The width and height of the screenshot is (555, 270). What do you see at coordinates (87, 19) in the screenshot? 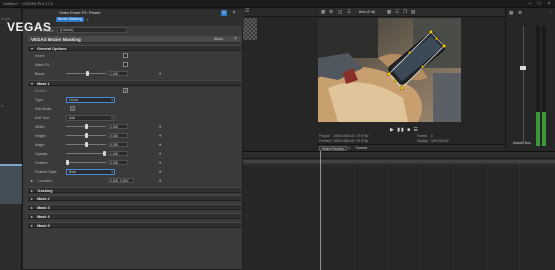
I see `remove-fx-icon: ×` at bounding box center [87, 19].